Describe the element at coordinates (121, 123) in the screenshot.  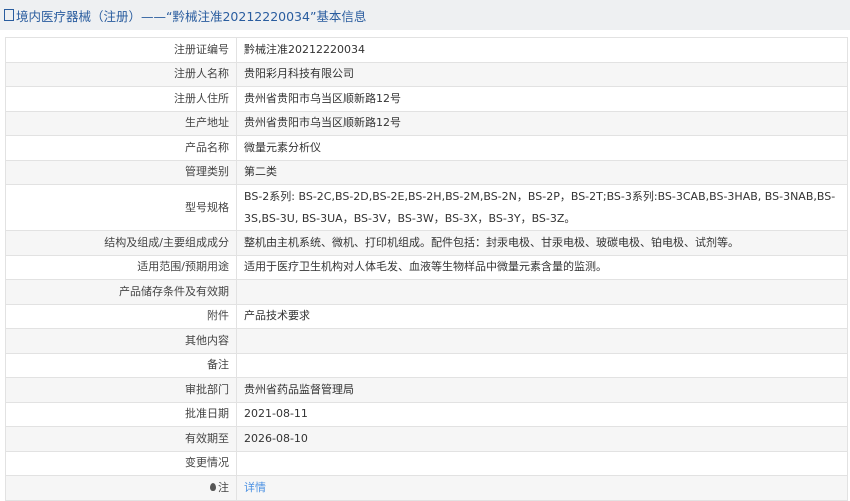
I see `field-label: 生产地址` at that location.